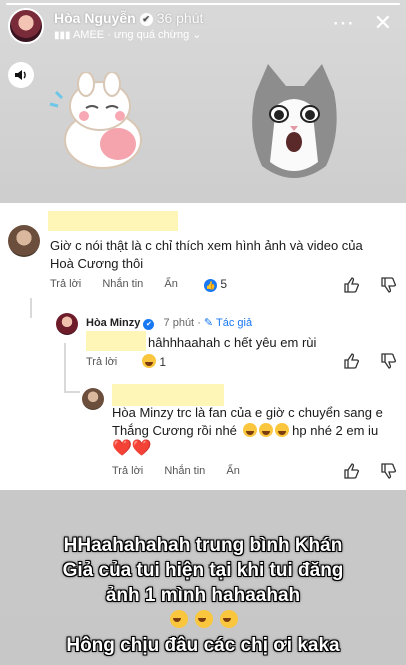 This screenshot has height=665, width=406. I want to click on pencil-icon: ✎, so click(208, 323).